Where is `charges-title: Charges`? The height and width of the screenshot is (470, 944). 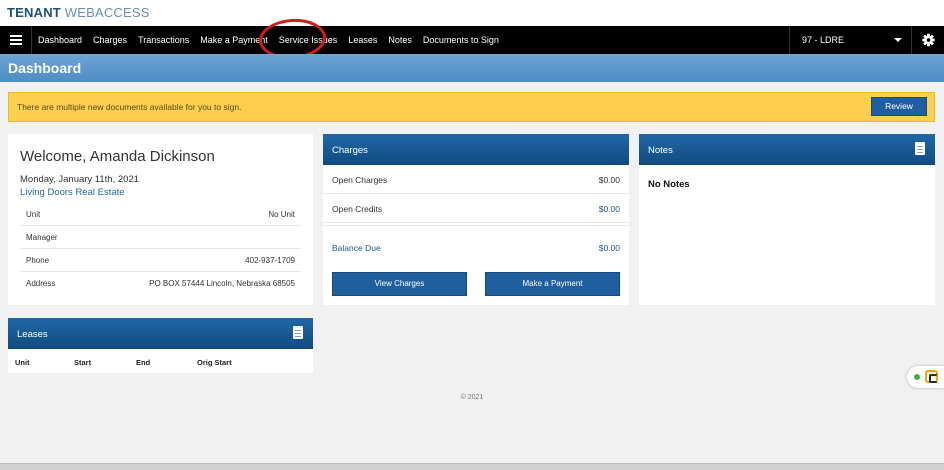 charges-title: Charges is located at coordinates (350, 150).